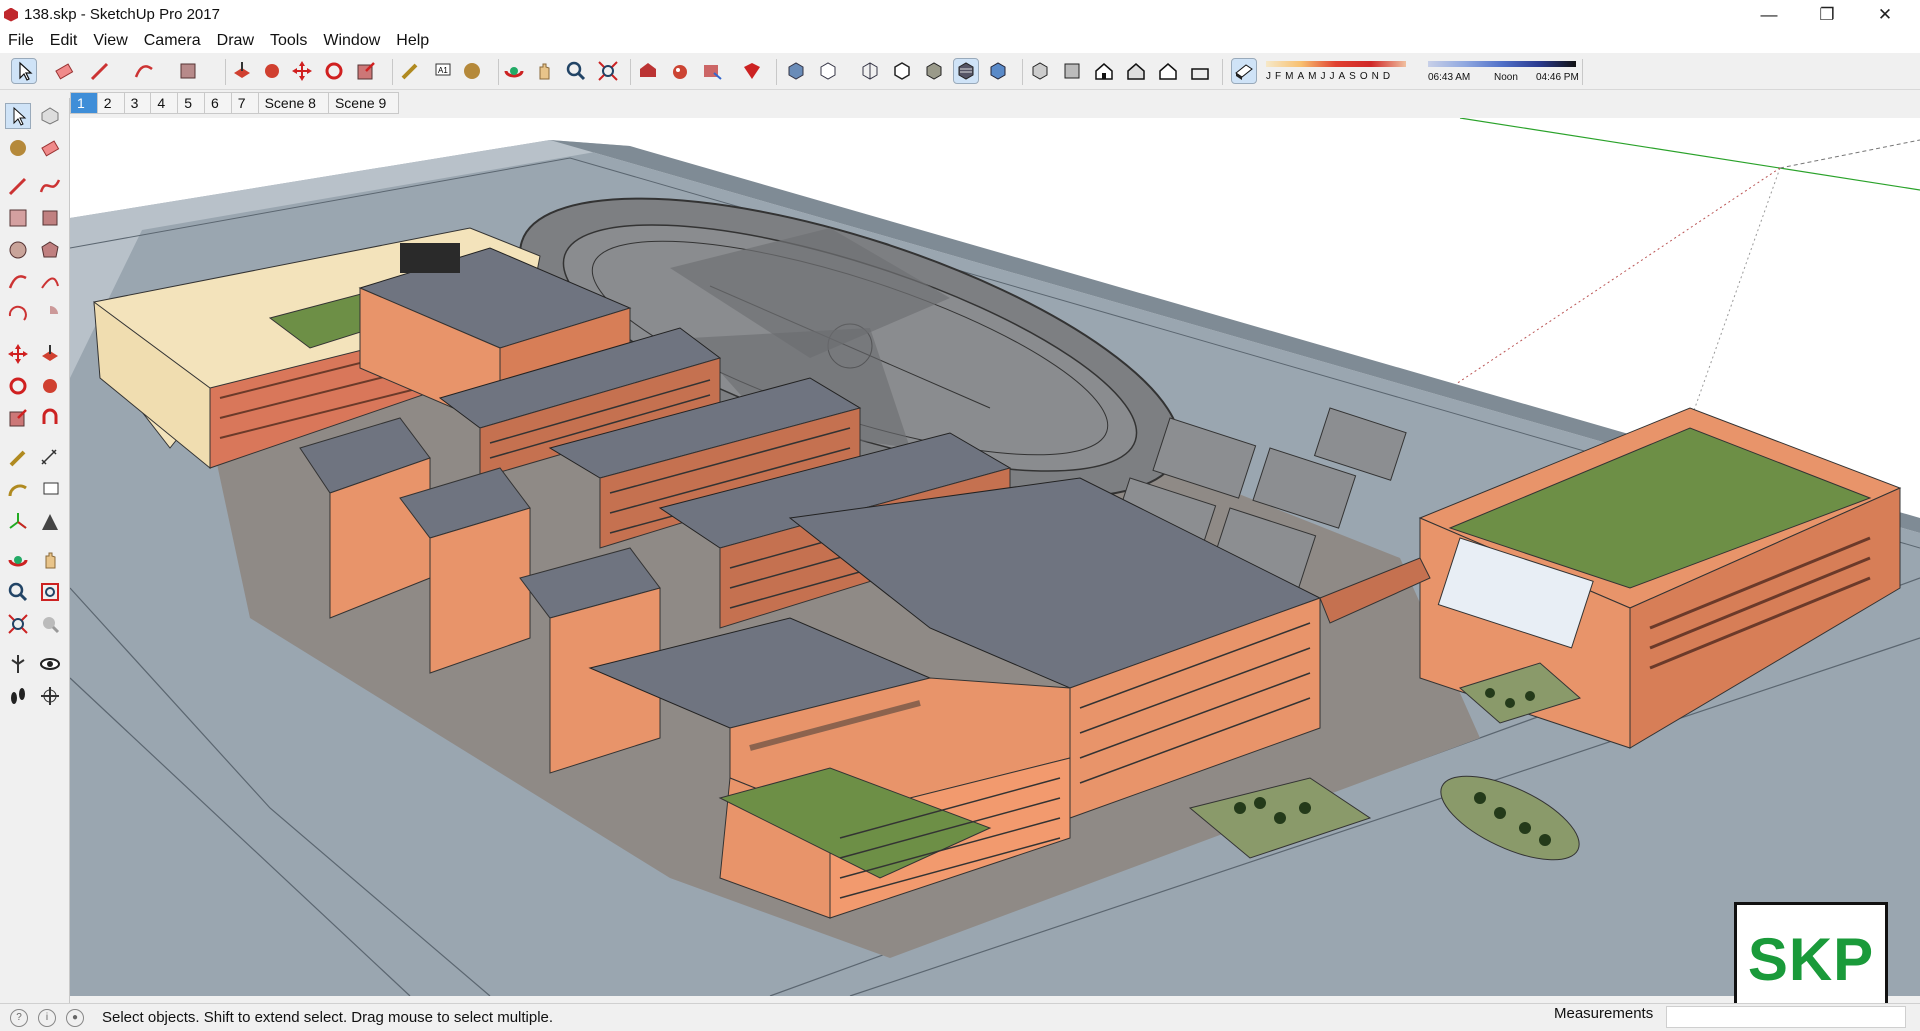  Describe the element at coordinates (18, 250) in the screenshot. I see `circle-icon` at that location.